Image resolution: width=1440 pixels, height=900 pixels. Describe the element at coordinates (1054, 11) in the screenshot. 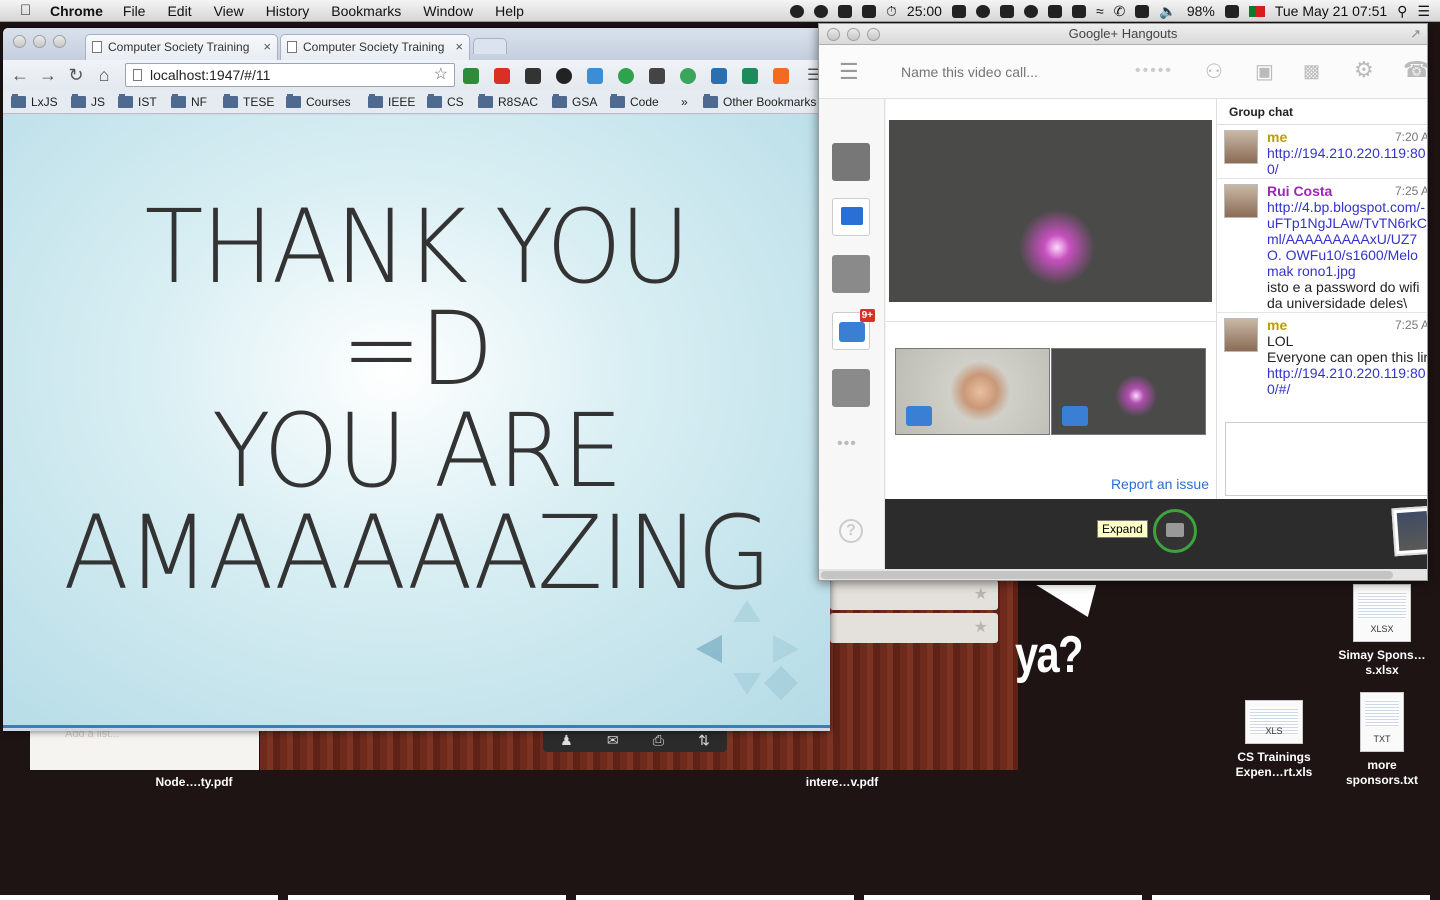

I see `signal-icon` at that location.